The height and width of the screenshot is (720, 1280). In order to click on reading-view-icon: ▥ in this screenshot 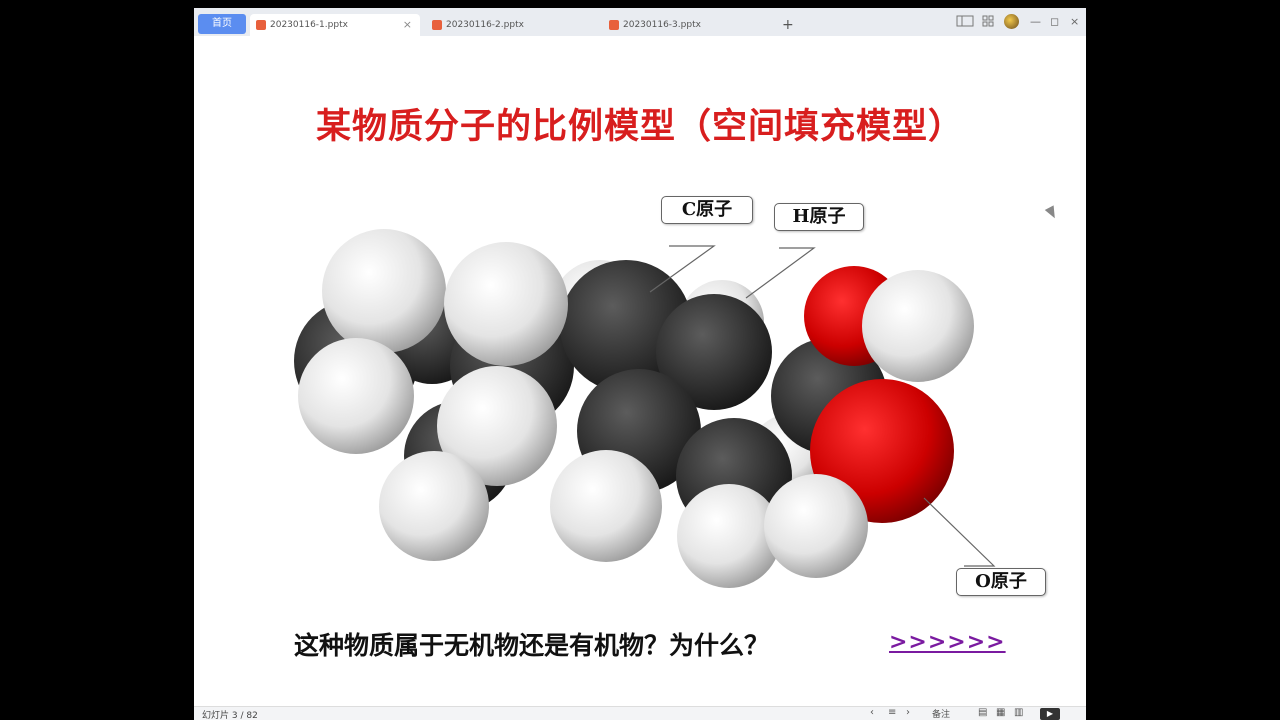, I will do `click(1018, 712)`.